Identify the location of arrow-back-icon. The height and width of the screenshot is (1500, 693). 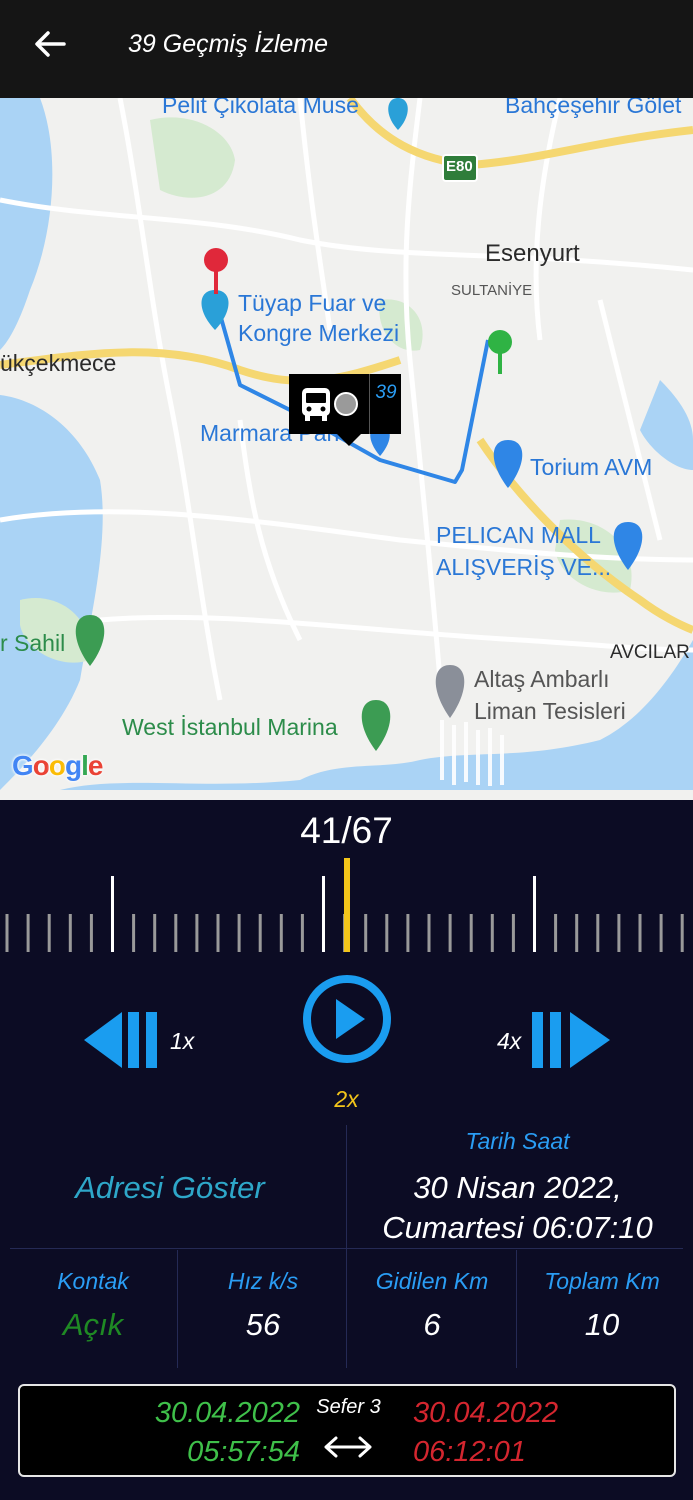
(50, 44).